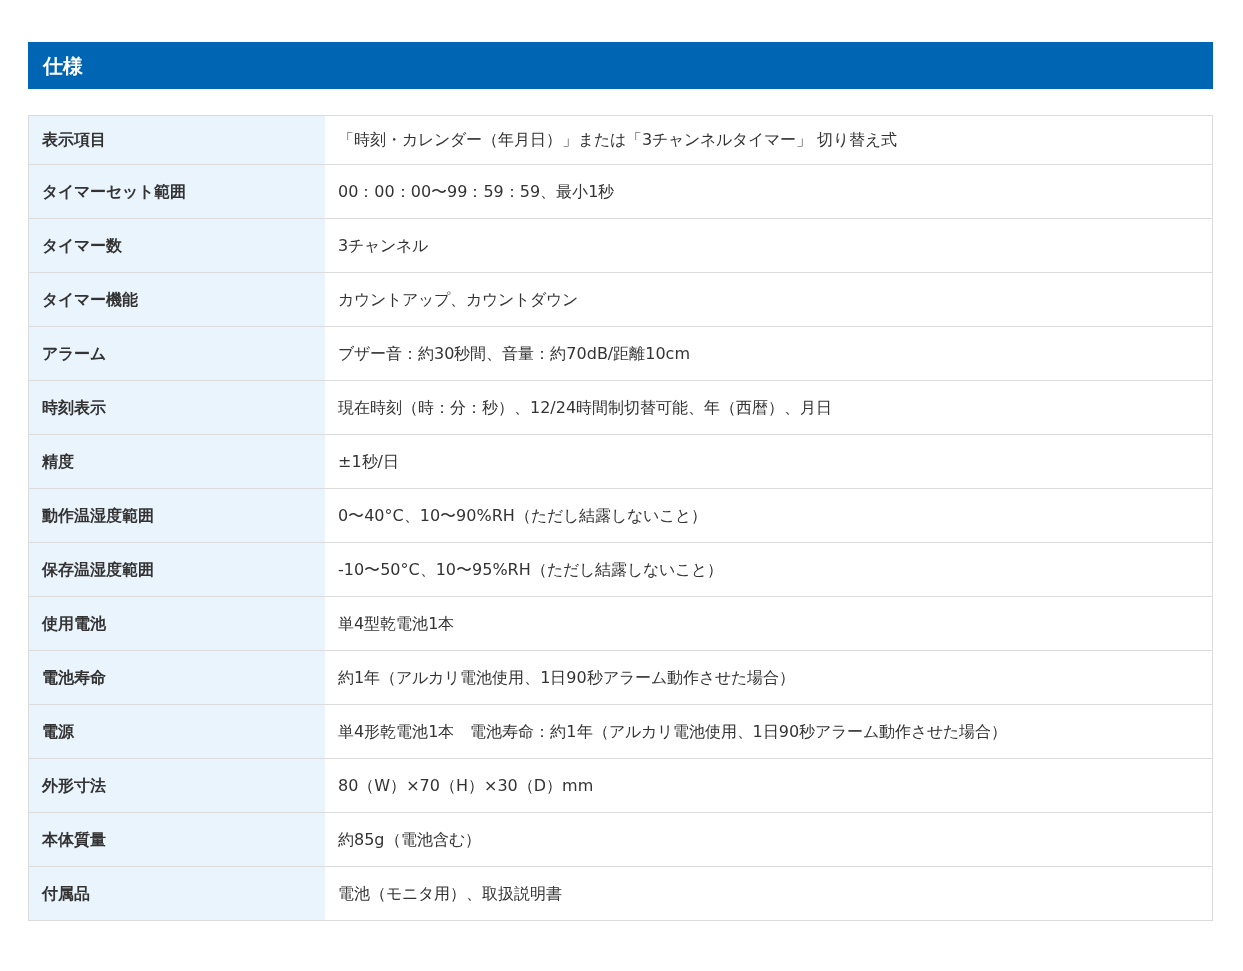  Describe the element at coordinates (466, 785) in the screenshot. I see `spec-value: 80（W）×70（H）×30（D）mm` at that location.